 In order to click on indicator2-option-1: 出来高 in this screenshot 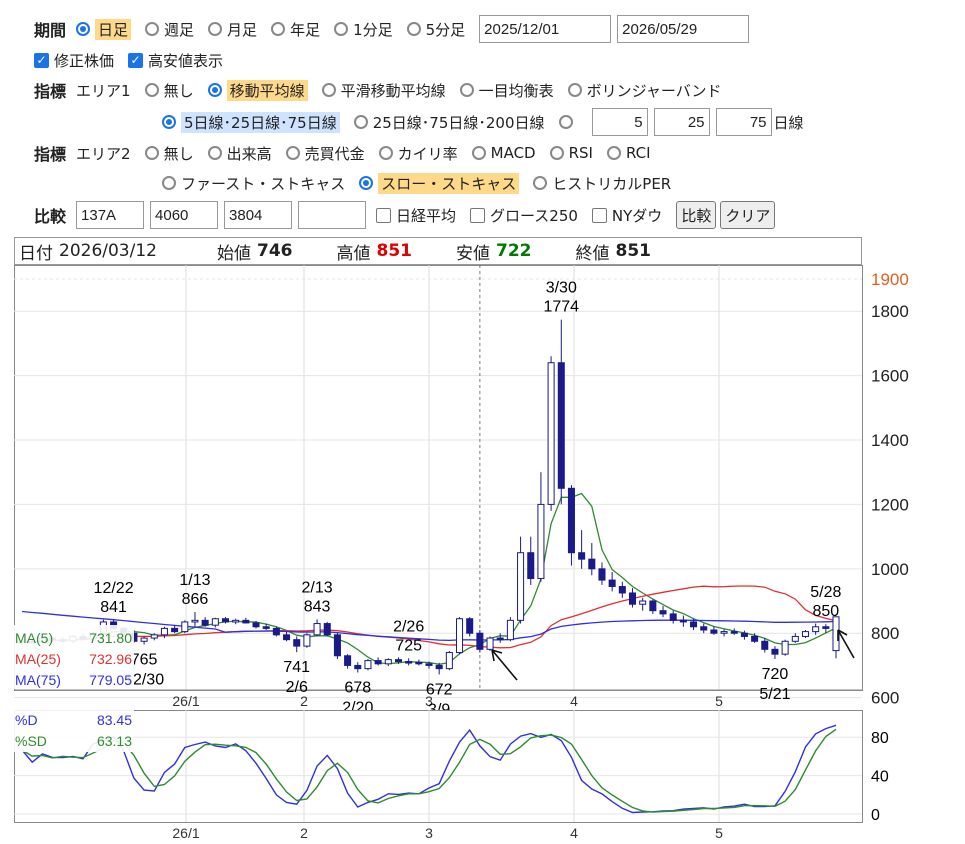, I will do `click(239, 153)`.